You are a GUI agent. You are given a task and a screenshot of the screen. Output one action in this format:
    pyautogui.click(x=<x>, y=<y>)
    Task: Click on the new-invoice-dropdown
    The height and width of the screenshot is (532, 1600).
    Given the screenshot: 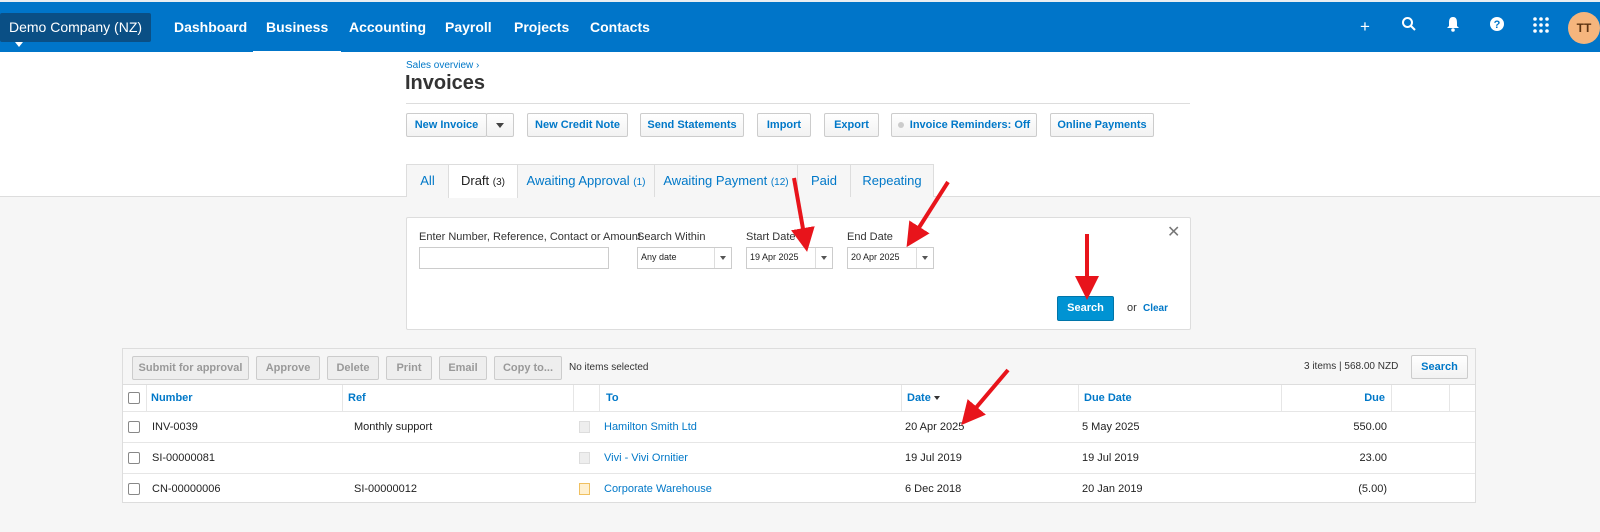 What is the action you would take?
    pyautogui.click(x=500, y=125)
    